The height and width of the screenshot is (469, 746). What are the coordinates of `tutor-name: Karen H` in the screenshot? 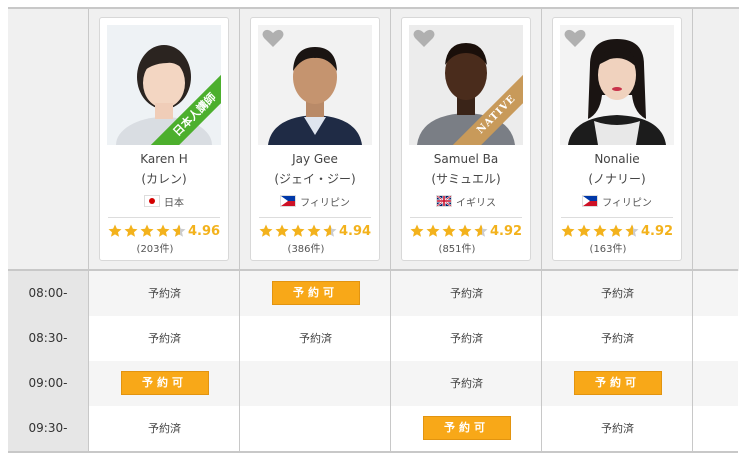 It's located at (164, 159).